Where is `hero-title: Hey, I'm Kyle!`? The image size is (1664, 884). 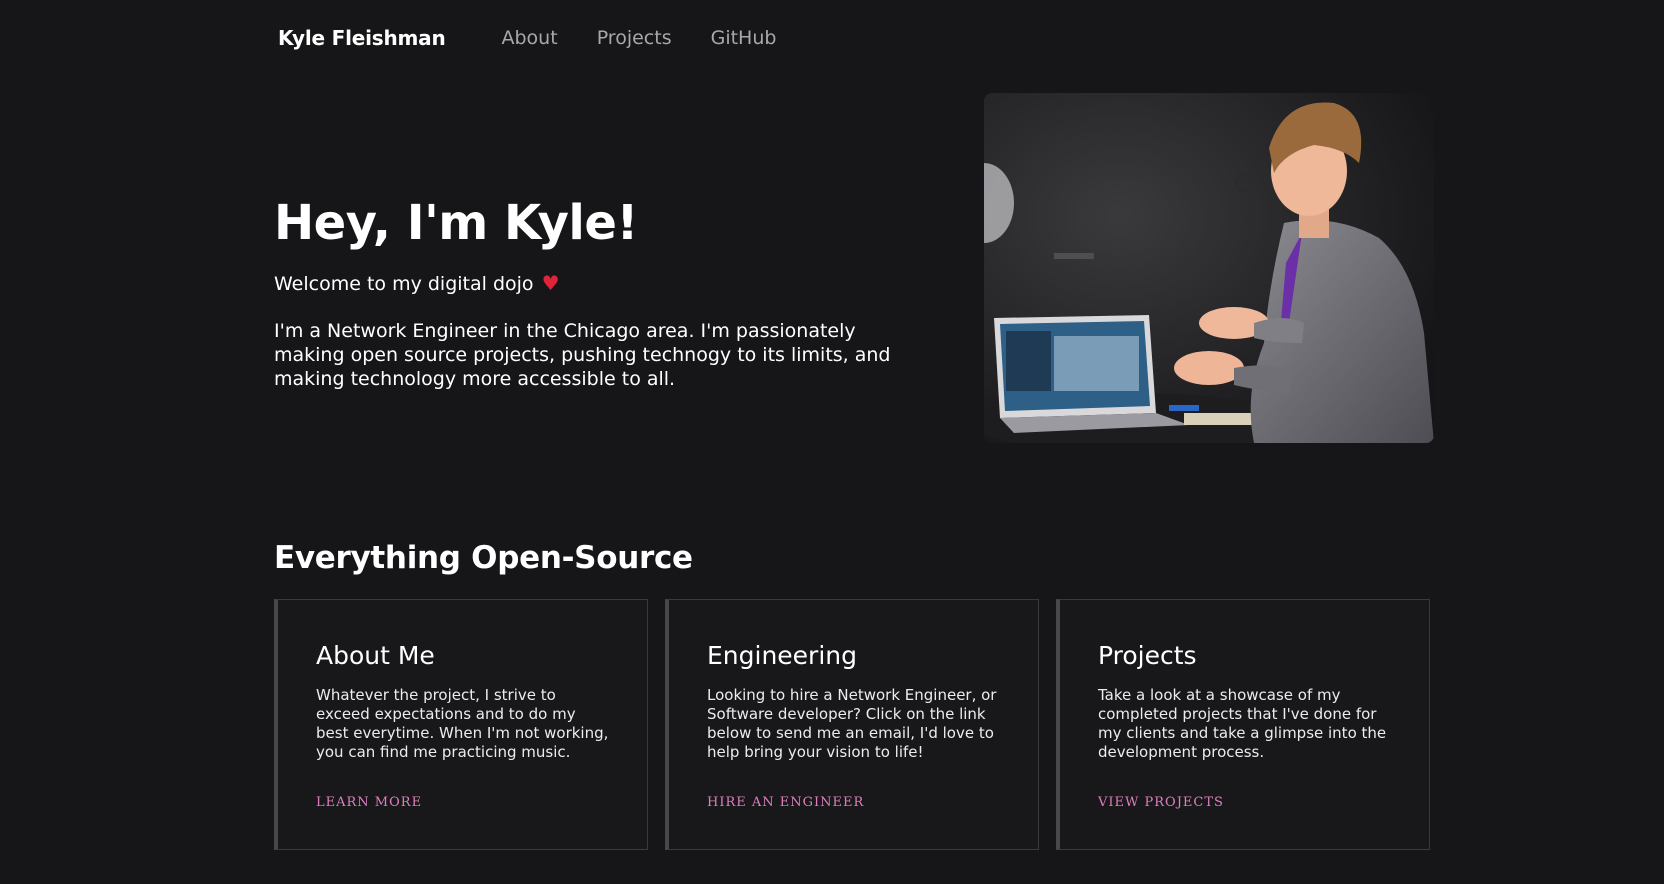 hero-title: Hey, I'm Kyle! is located at coordinates (456, 223).